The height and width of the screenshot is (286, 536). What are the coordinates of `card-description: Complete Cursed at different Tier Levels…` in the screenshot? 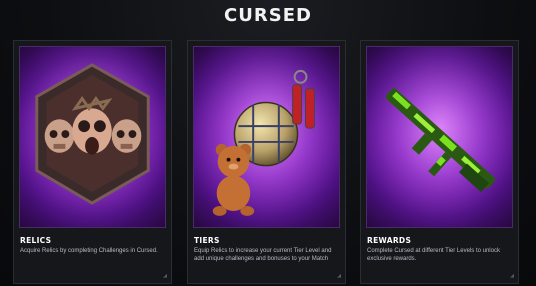 It's located at (433, 255).